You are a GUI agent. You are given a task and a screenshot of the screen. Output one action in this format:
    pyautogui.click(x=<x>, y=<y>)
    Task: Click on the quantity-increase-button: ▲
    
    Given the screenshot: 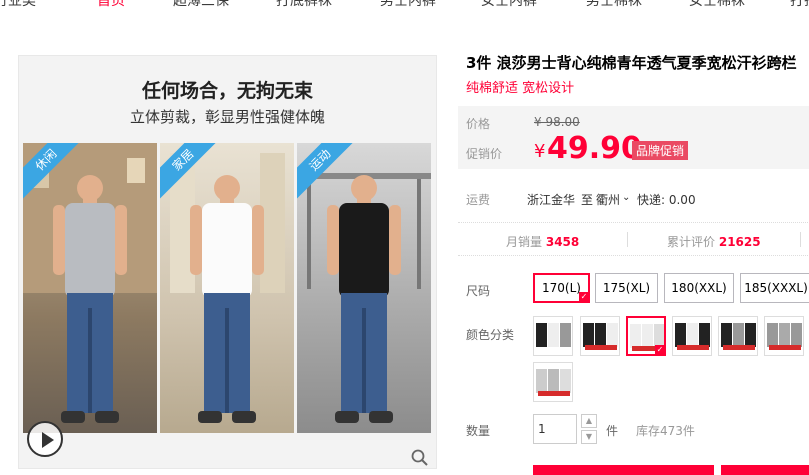 What is the action you would take?
    pyautogui.click(x=589, y=421)
    